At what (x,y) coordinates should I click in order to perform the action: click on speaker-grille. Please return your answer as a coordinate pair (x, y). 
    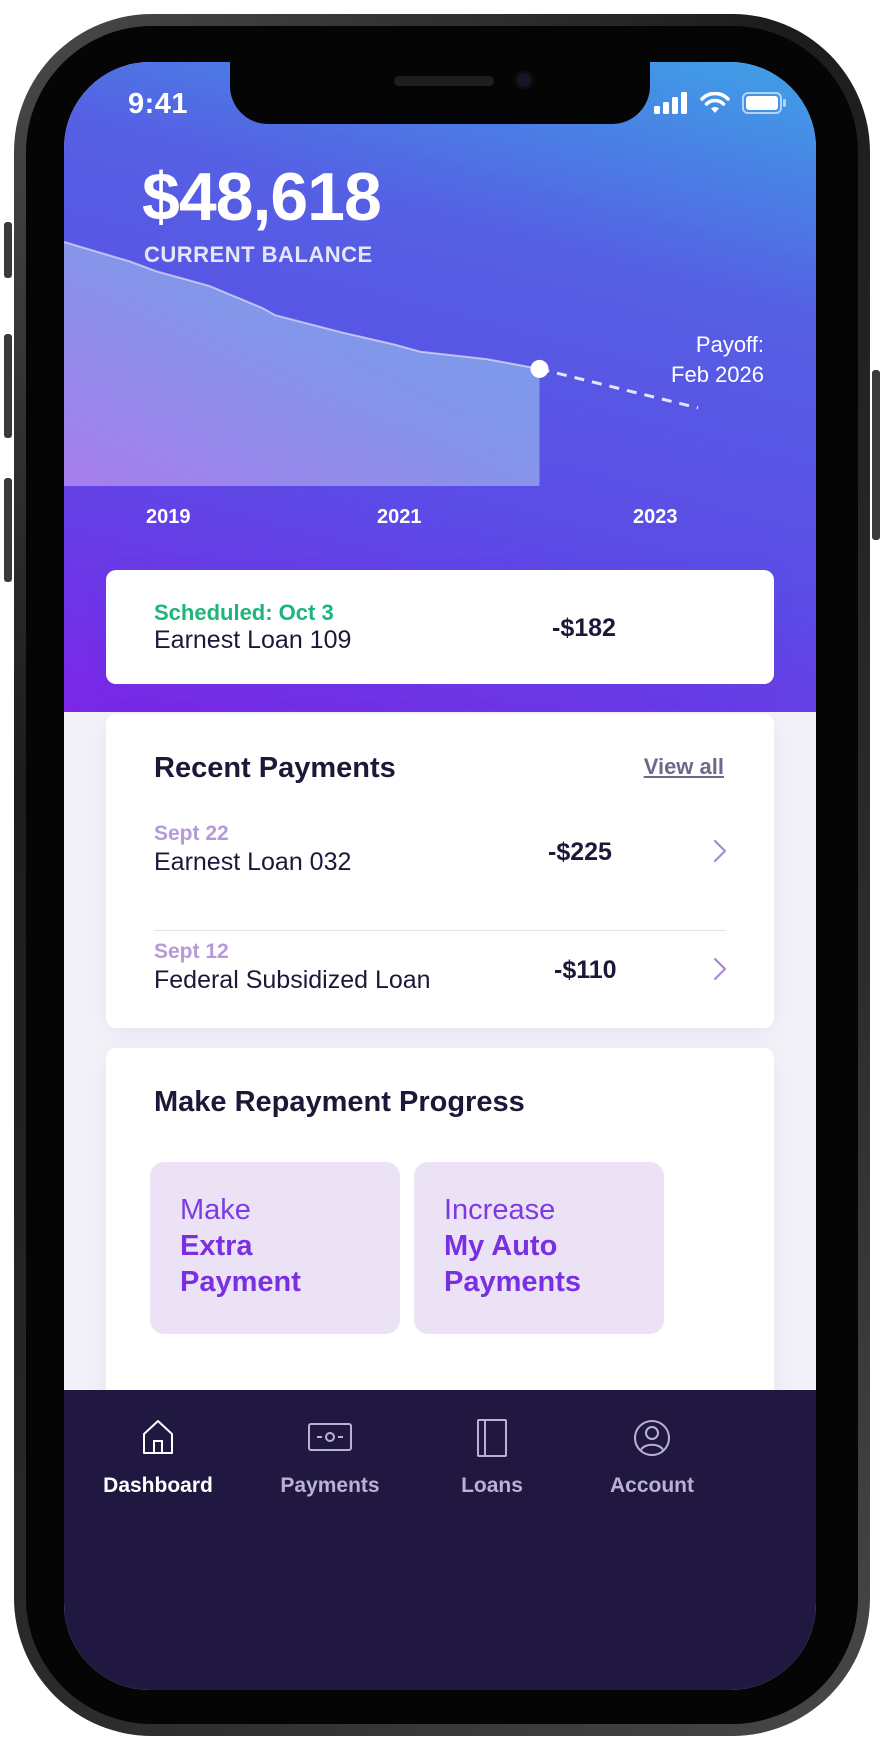
    Looking at the image, I should click on (444, 81).